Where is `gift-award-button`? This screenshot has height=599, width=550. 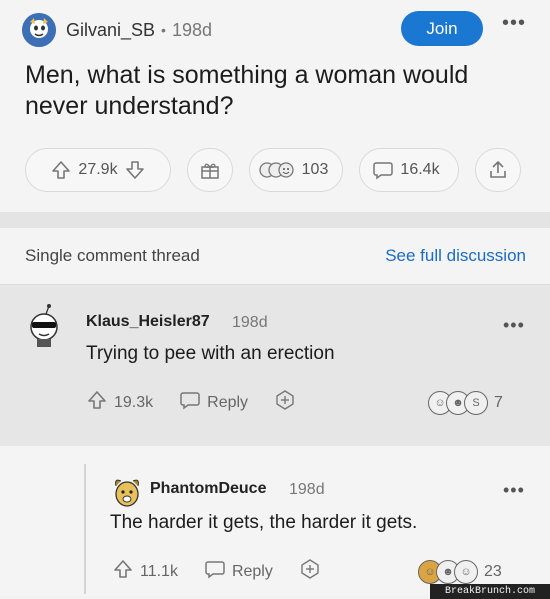
gift-award-button is located at coordinates (210, 170).